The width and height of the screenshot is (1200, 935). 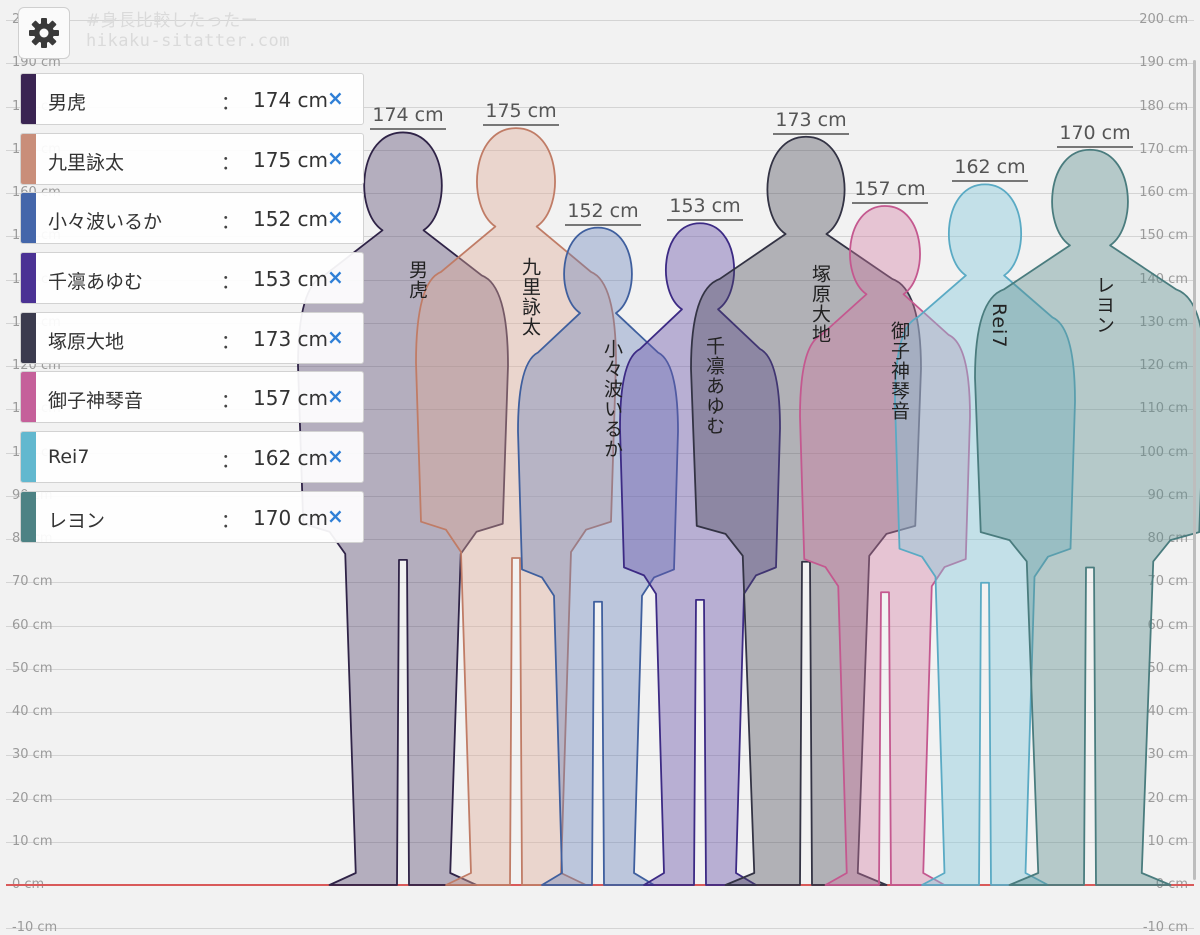 I want to click on body-name-label: 小々波いるか, so click(x=612, y=399).